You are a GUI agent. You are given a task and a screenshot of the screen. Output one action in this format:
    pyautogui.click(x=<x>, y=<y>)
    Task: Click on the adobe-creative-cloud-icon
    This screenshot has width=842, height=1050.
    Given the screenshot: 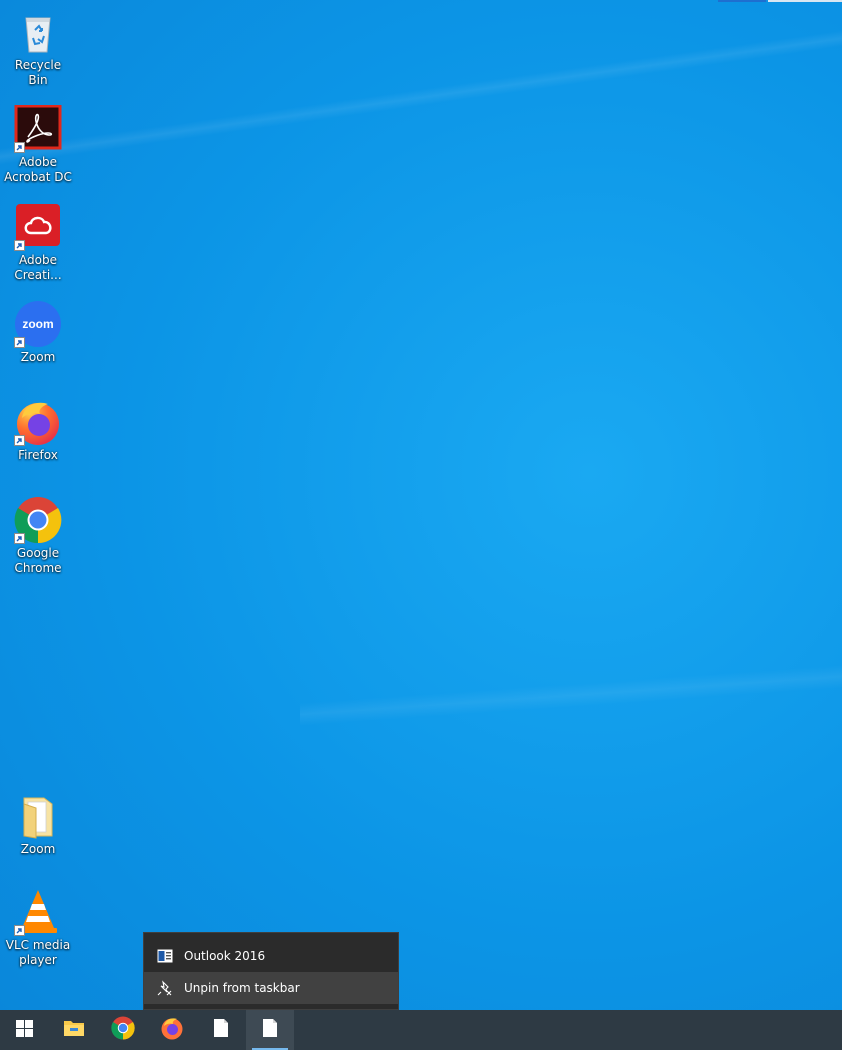 What is the action you would take?
    pyautogui.click(x=38, y=227)
    